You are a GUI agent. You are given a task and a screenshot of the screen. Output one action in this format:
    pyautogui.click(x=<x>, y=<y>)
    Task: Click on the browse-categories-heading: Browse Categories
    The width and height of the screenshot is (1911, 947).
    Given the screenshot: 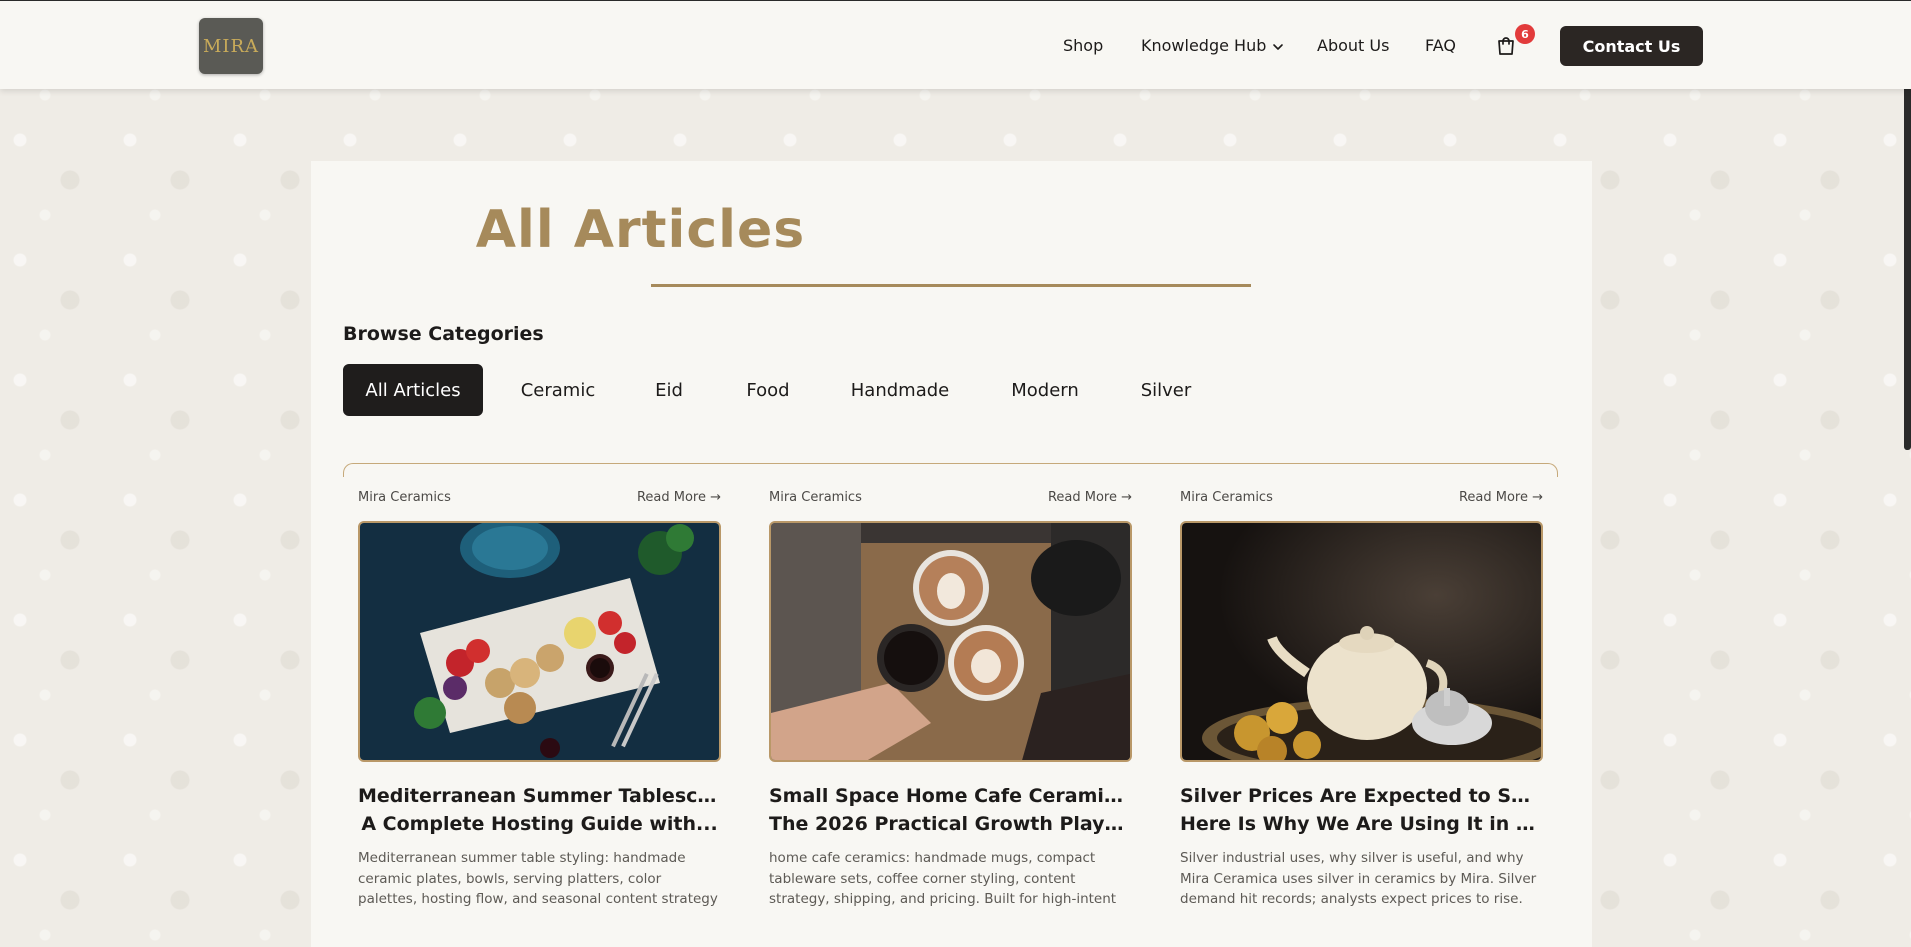 What is the action you would take?
    pyautogui.click(x=443, y=334)
    